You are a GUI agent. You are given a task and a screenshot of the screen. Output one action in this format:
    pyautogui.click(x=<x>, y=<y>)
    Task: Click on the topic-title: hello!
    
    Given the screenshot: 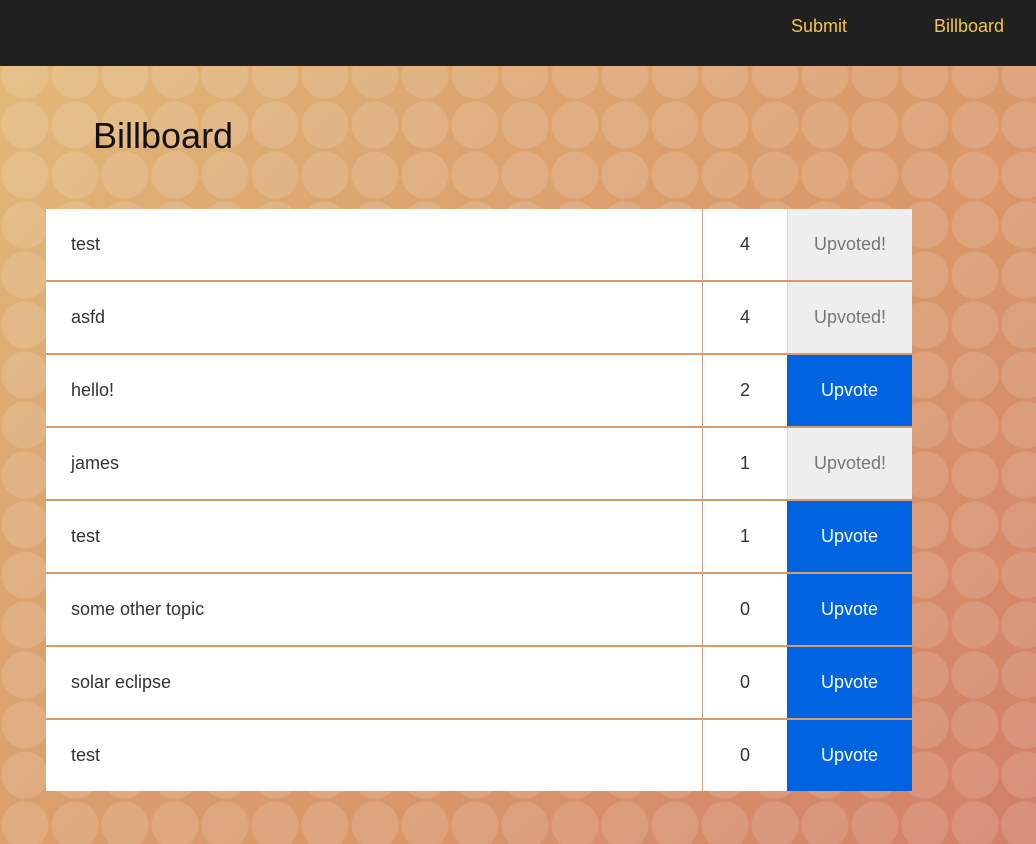 What is the action you would take?
    pyautogui.click(x=374, y=390)
    